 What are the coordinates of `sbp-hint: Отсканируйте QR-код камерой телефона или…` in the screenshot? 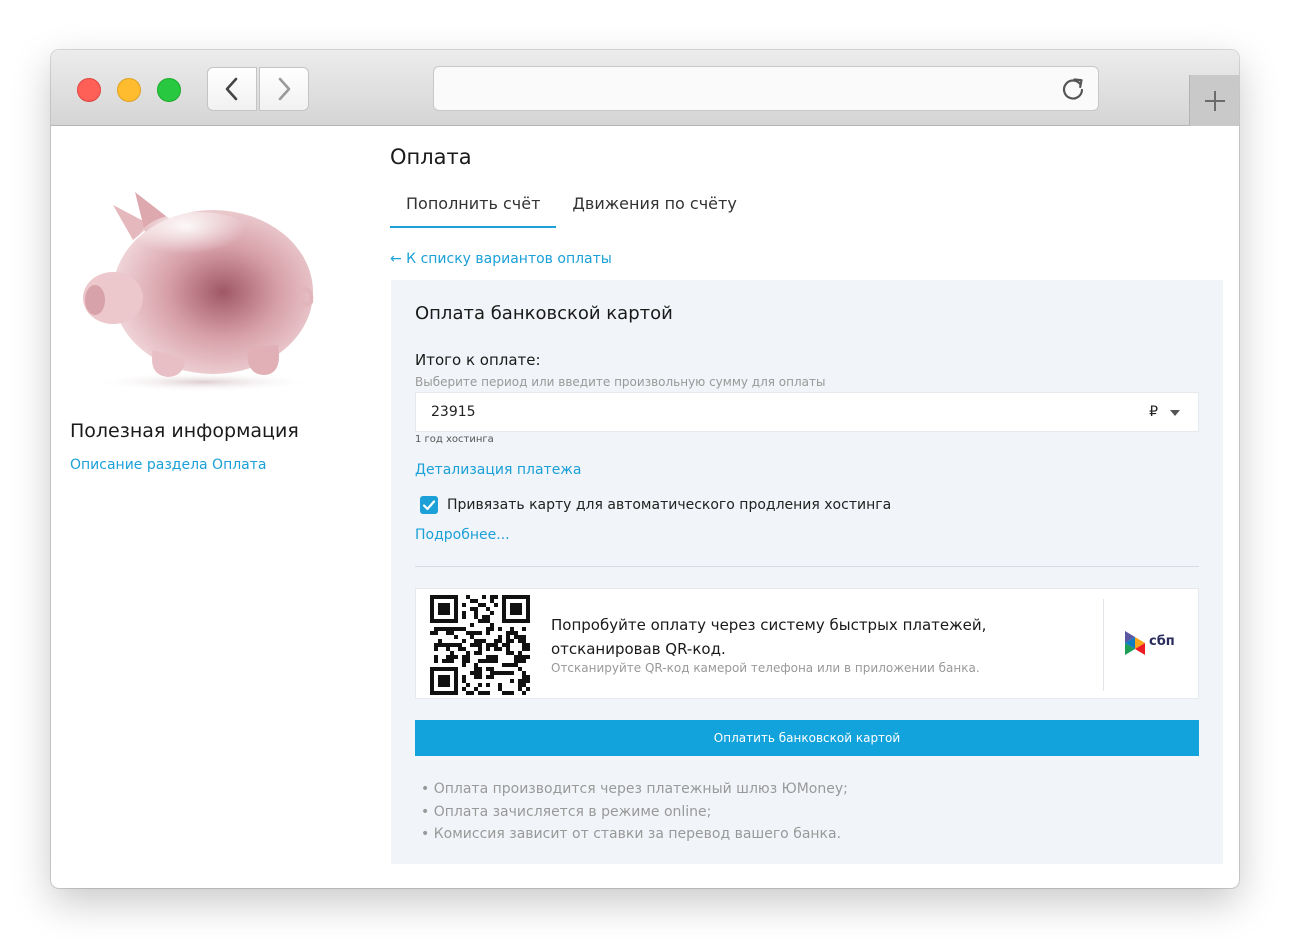 It's located at (765, 668).